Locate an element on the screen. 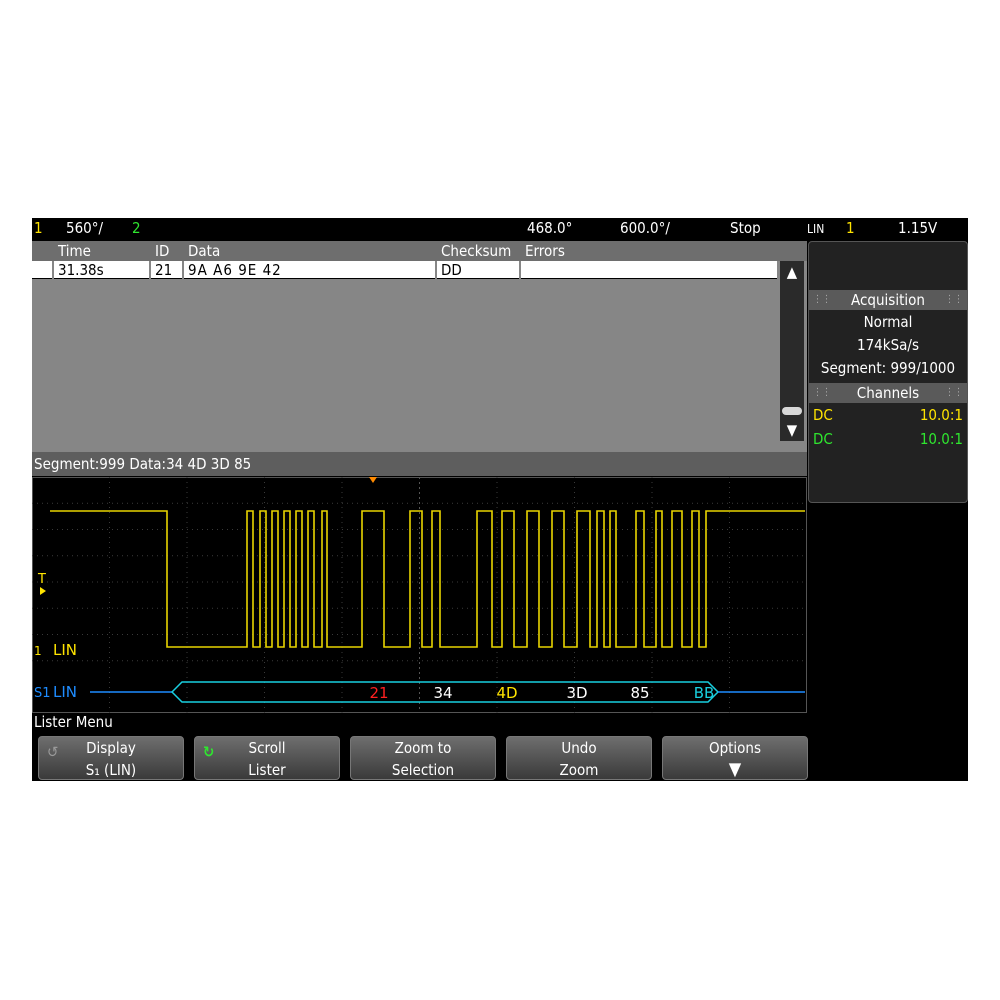  serial-bus-label: LIN is located at coordinates (65, 692).